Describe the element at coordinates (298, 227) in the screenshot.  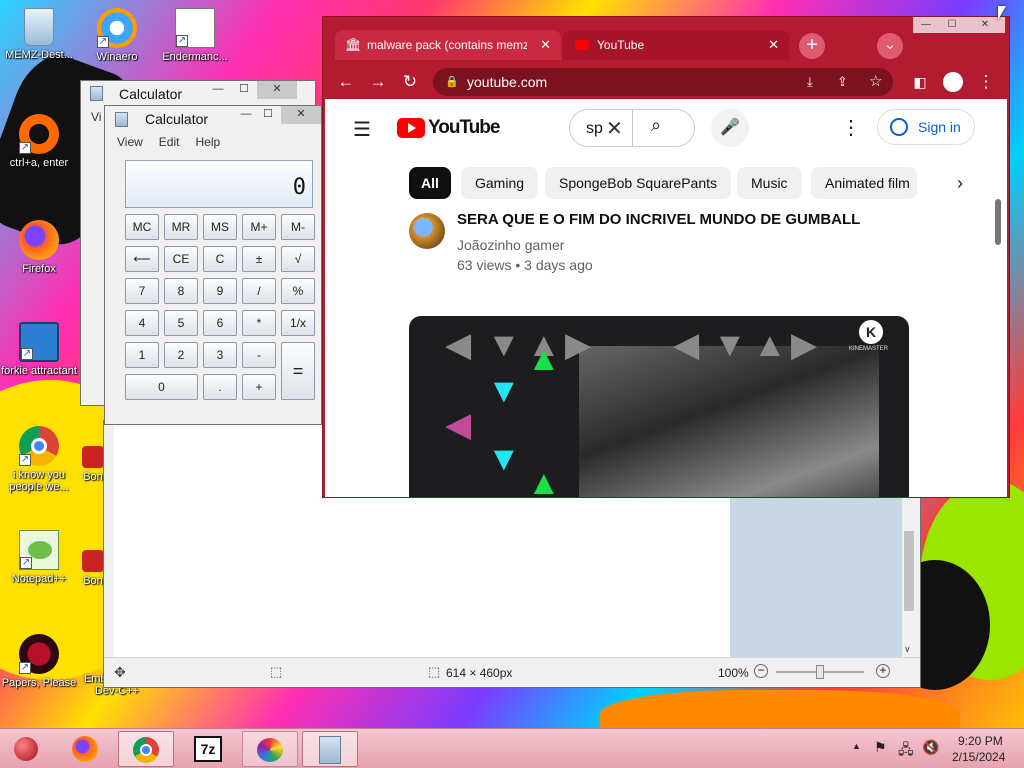
I see `m-minus-button: M-` at that location.